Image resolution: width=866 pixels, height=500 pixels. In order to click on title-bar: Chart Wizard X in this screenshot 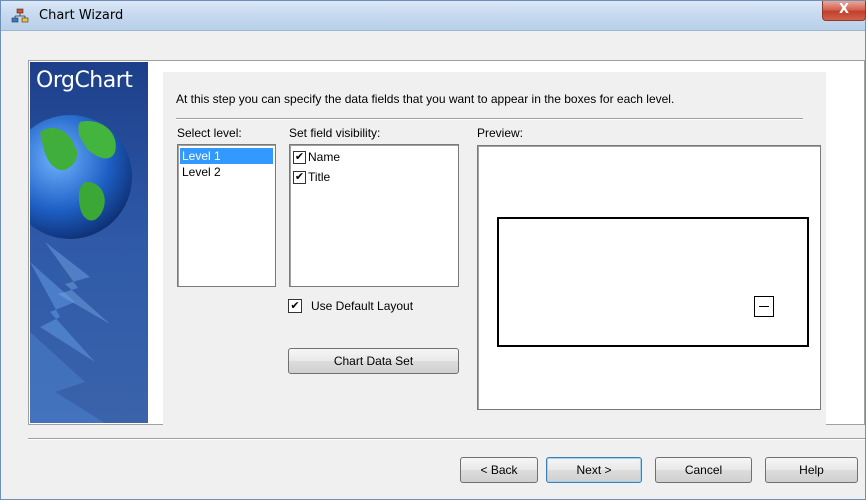, I will do `click(433, 16)`.